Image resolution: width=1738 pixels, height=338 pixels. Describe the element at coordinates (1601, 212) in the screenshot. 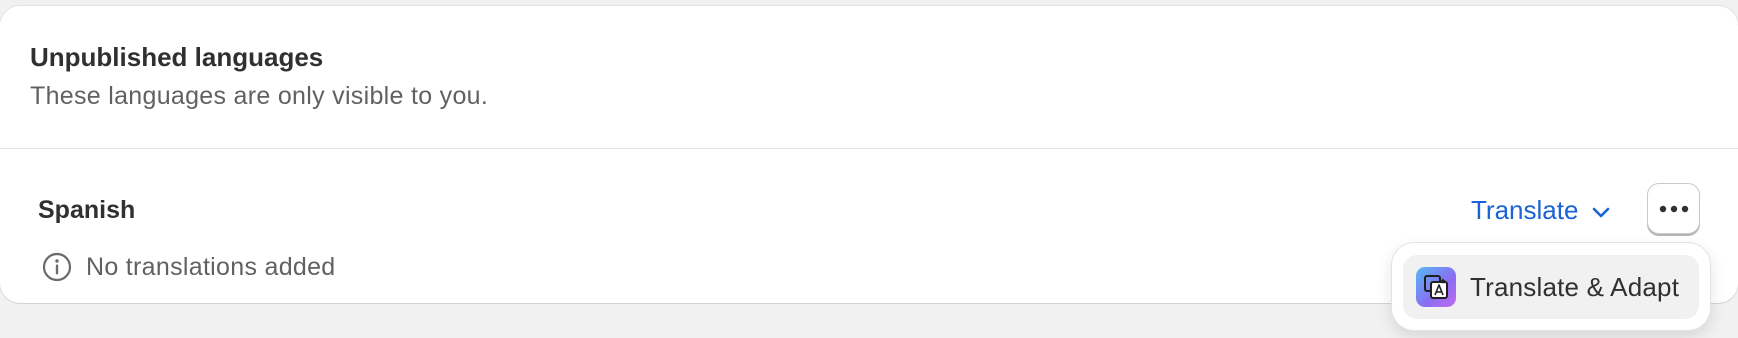

I see `chevron-down-icon` at that location.